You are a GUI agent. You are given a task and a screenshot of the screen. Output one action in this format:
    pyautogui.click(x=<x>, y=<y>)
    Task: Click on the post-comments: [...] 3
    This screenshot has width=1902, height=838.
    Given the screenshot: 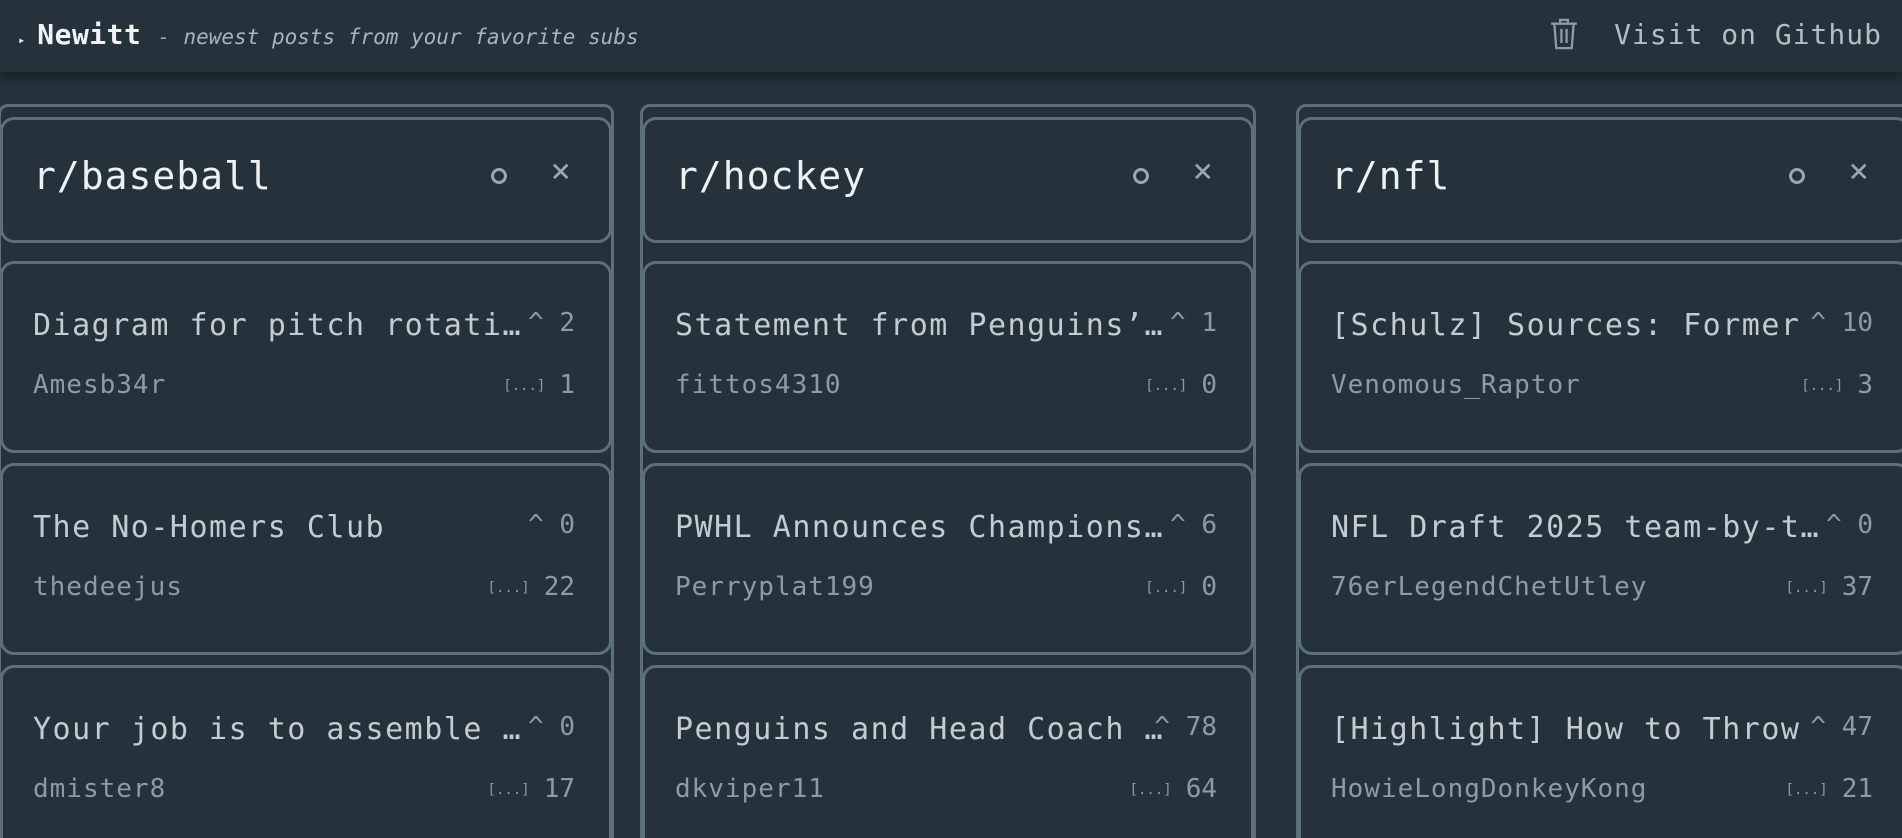 What is the action you would take?
    pyautogui.click(x=1837, y=385)
    